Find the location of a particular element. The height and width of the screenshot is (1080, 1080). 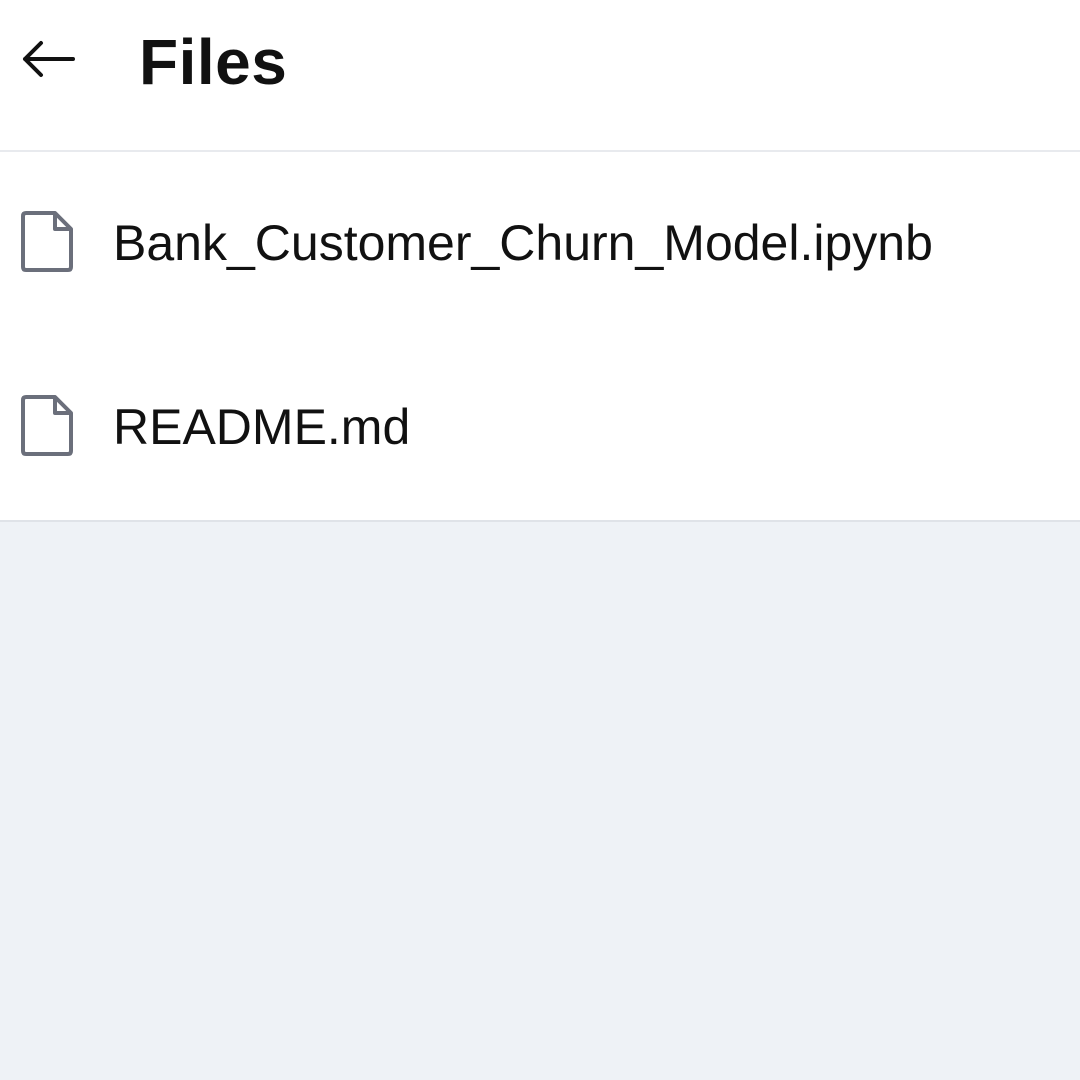

arrow-left-icon is located at coordinates (47, 59).